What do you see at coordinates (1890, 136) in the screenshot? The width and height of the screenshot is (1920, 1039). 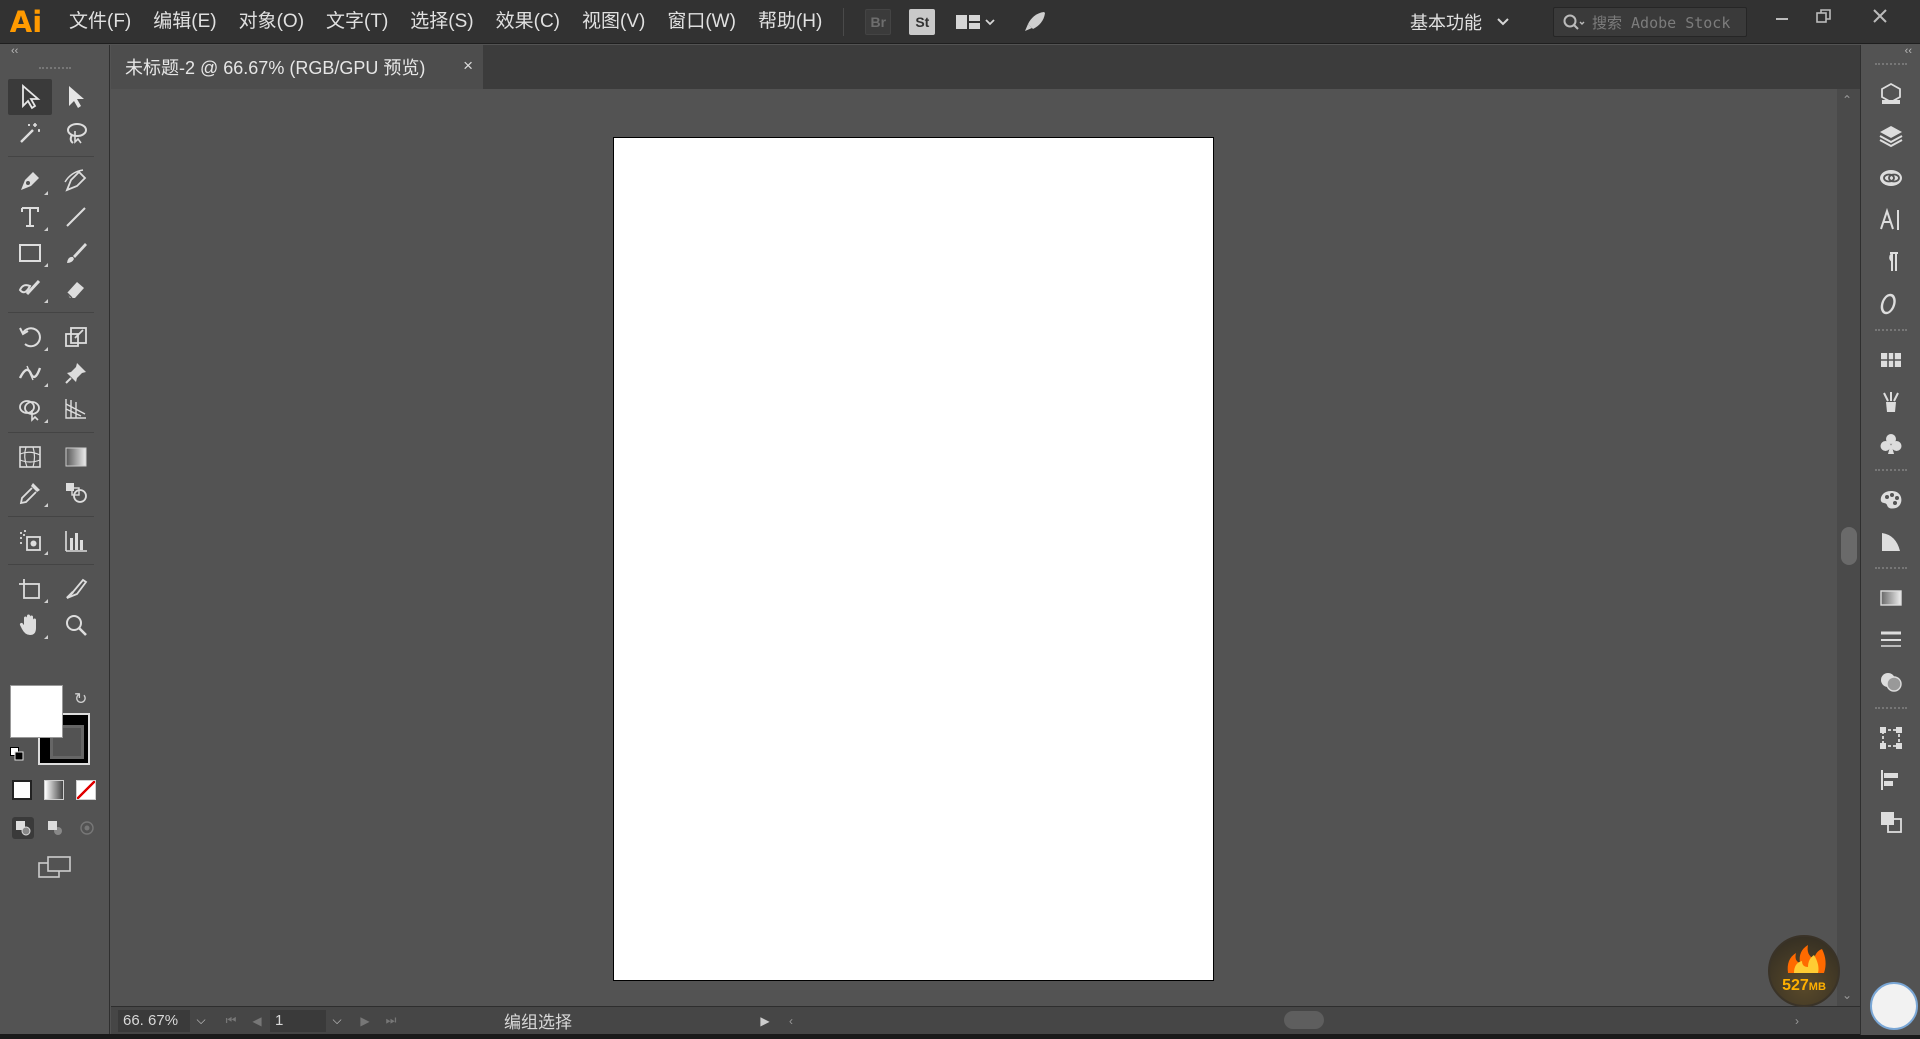 I see `layers-panel-button` at bounding box center [1890, 136].